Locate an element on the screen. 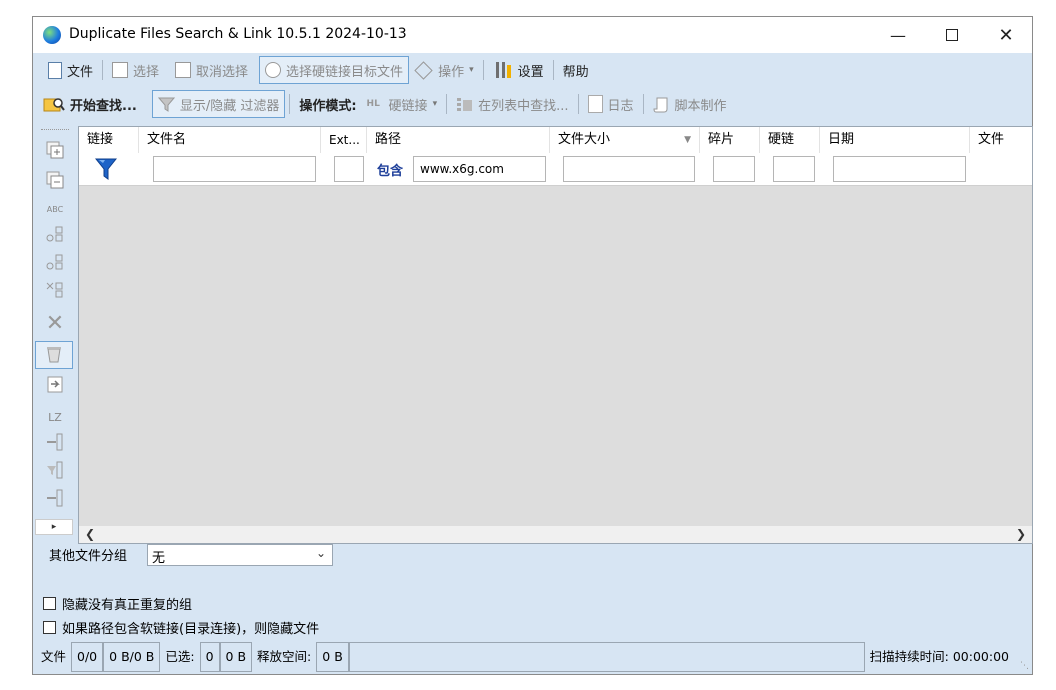 The image size is (1056, 690). column-header-link: 链接 is located at coordinates (109, 140).